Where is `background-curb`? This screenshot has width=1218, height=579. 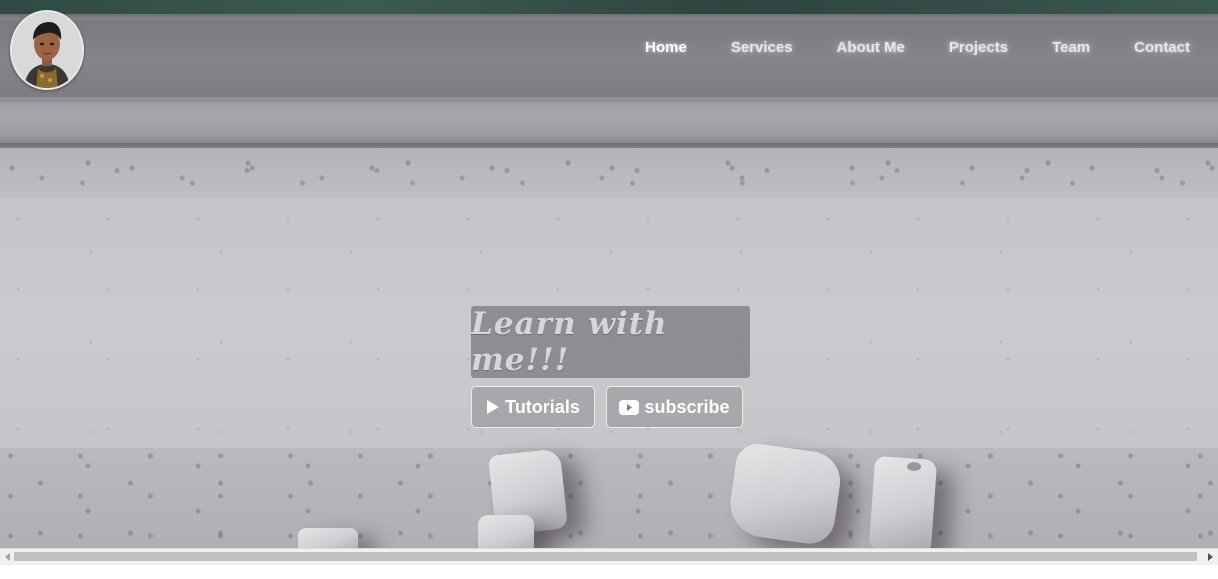 background-curb is located at coordinates (609, 123).